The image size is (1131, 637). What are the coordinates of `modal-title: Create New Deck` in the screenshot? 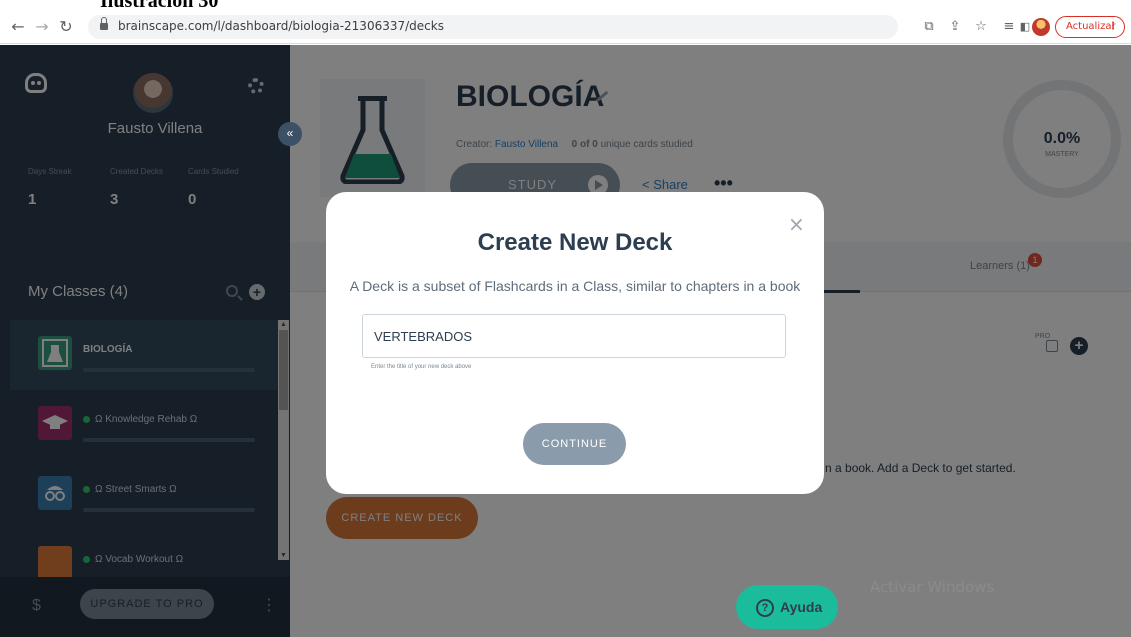 It's located at (575, 242).